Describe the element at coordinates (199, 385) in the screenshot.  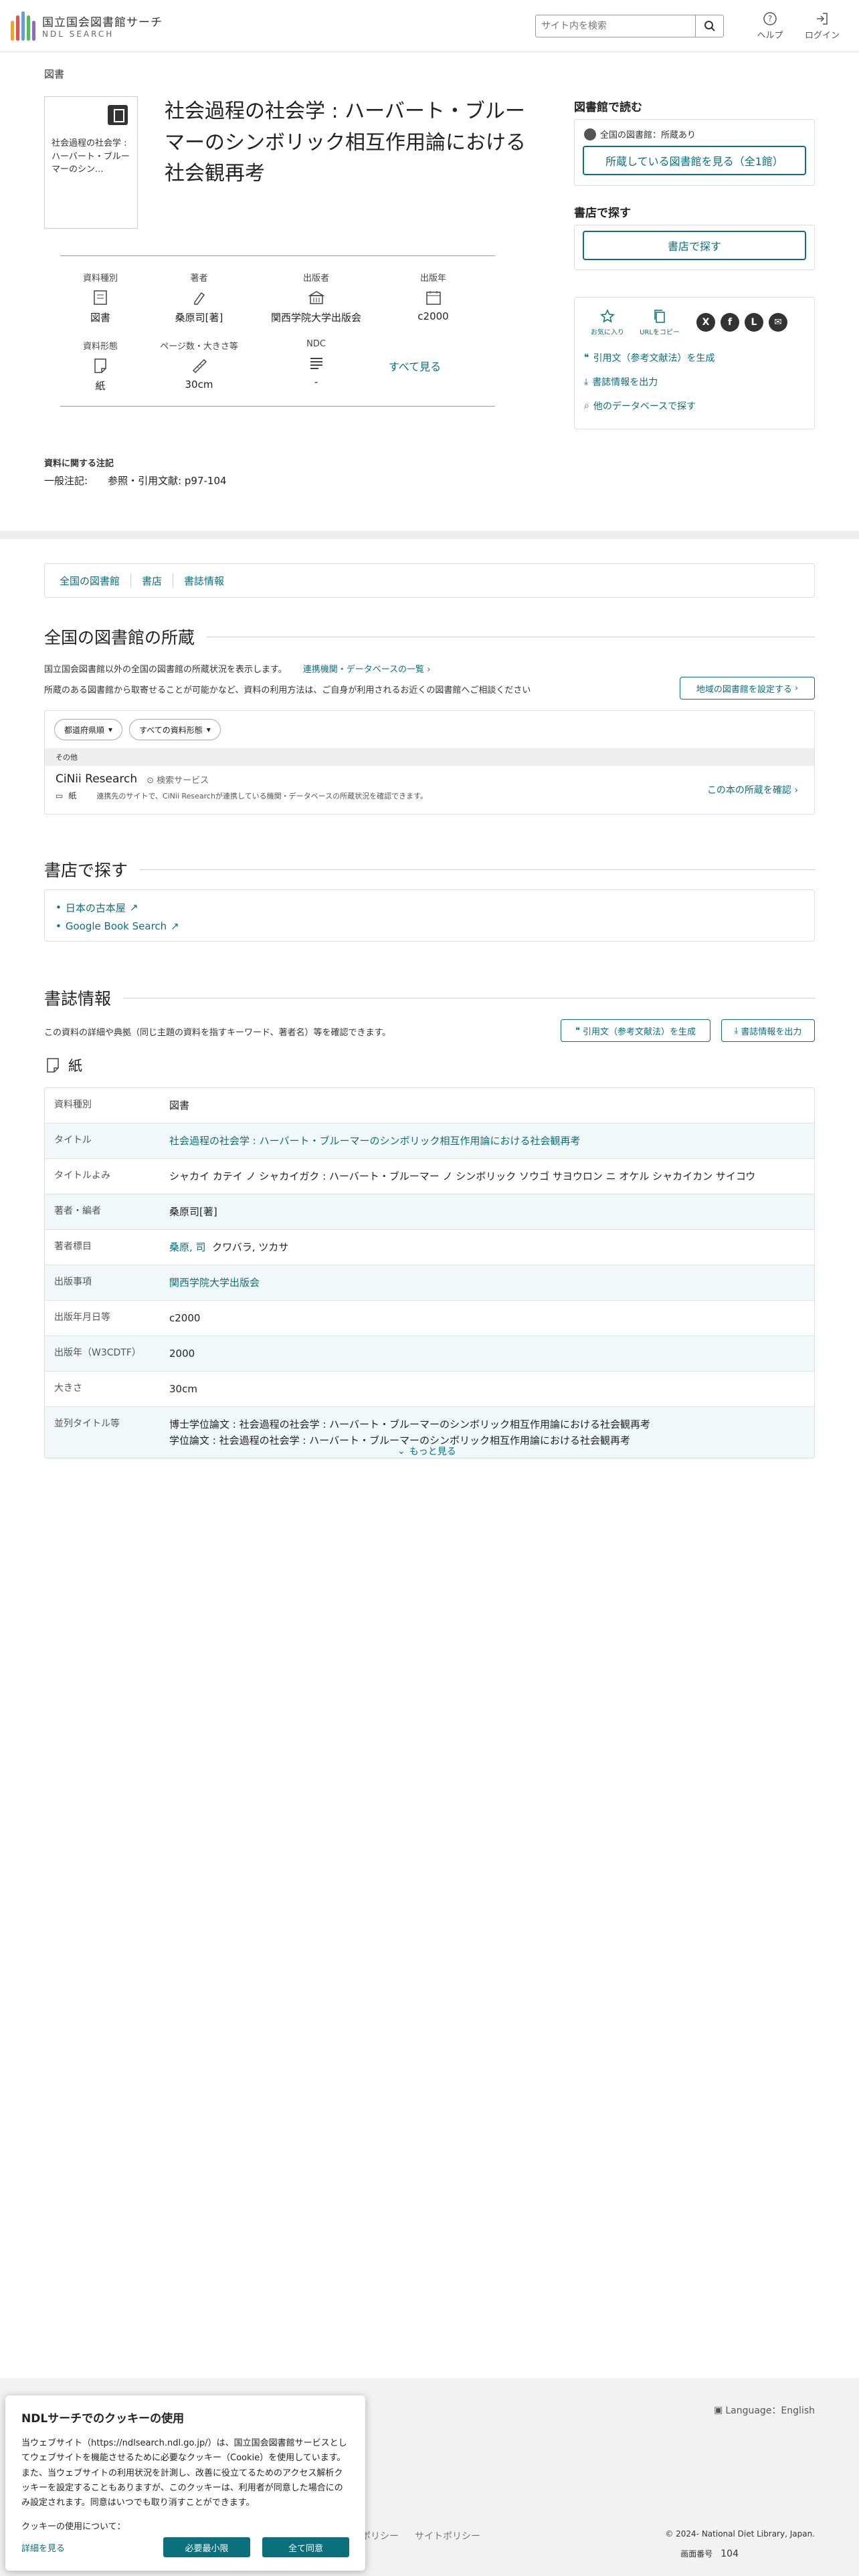
I see `pages-value: 30cm` at that location.